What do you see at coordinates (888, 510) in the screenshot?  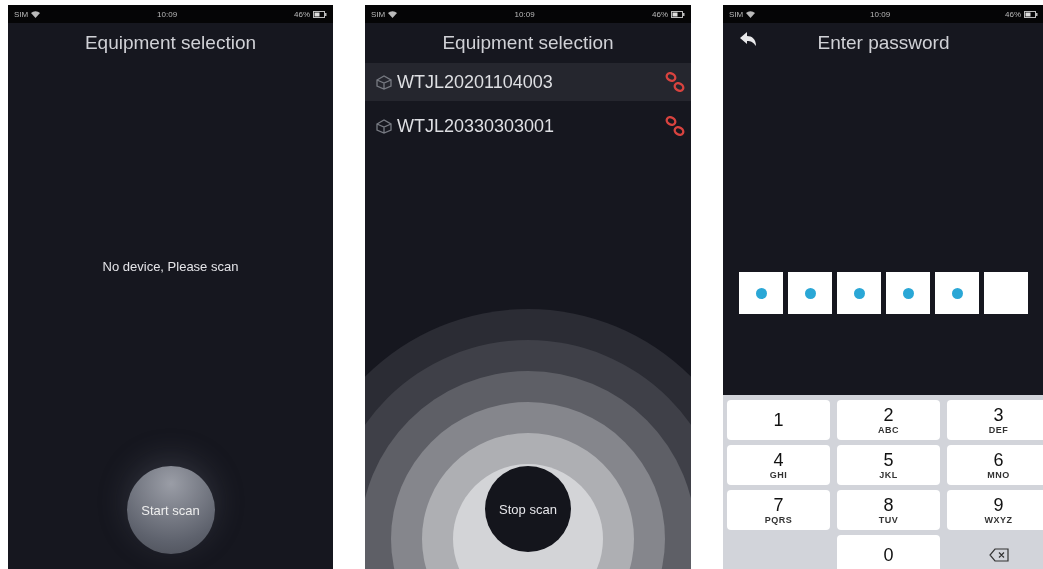 I see `keypad-key: 8 TUV` at bounding box center [888, 510].